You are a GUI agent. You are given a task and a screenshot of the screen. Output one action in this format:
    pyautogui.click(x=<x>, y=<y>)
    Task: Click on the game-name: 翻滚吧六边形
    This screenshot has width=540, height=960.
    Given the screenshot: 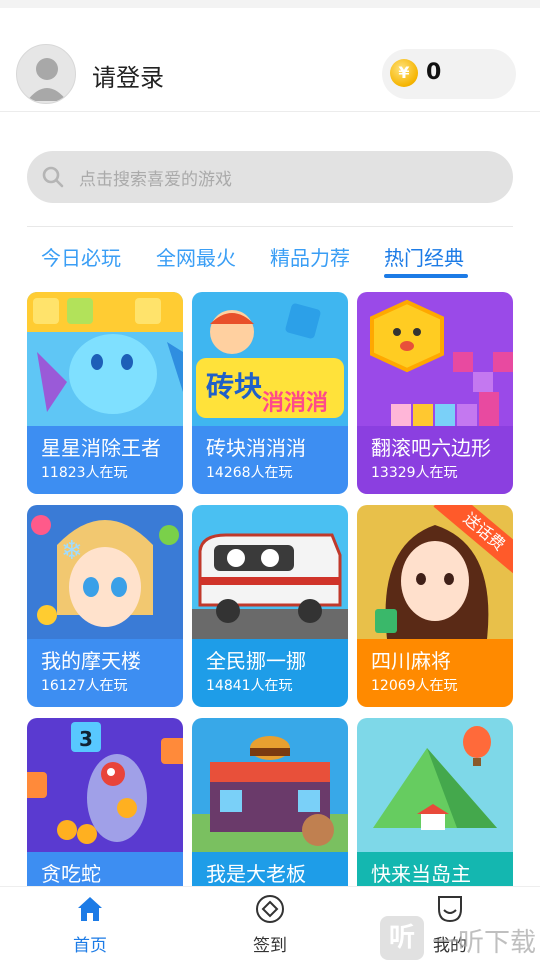 What is the action you would take?
    pyautogui.click(x=431, y=448)
    